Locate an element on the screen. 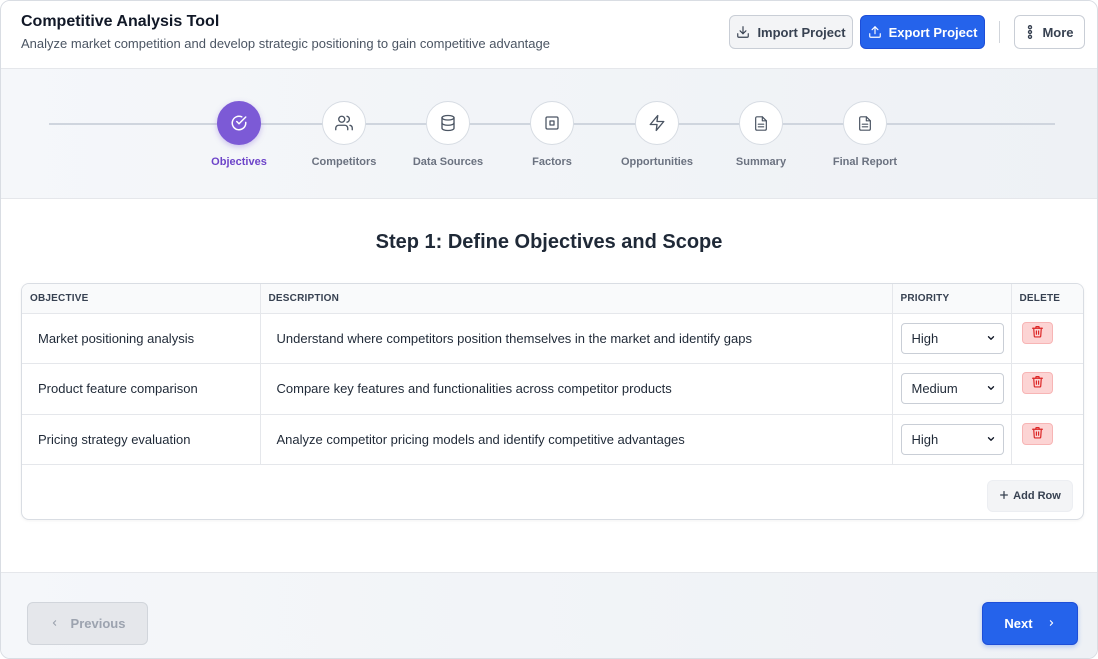  export-project-button: Export Project is located at coordinates (922, 32).